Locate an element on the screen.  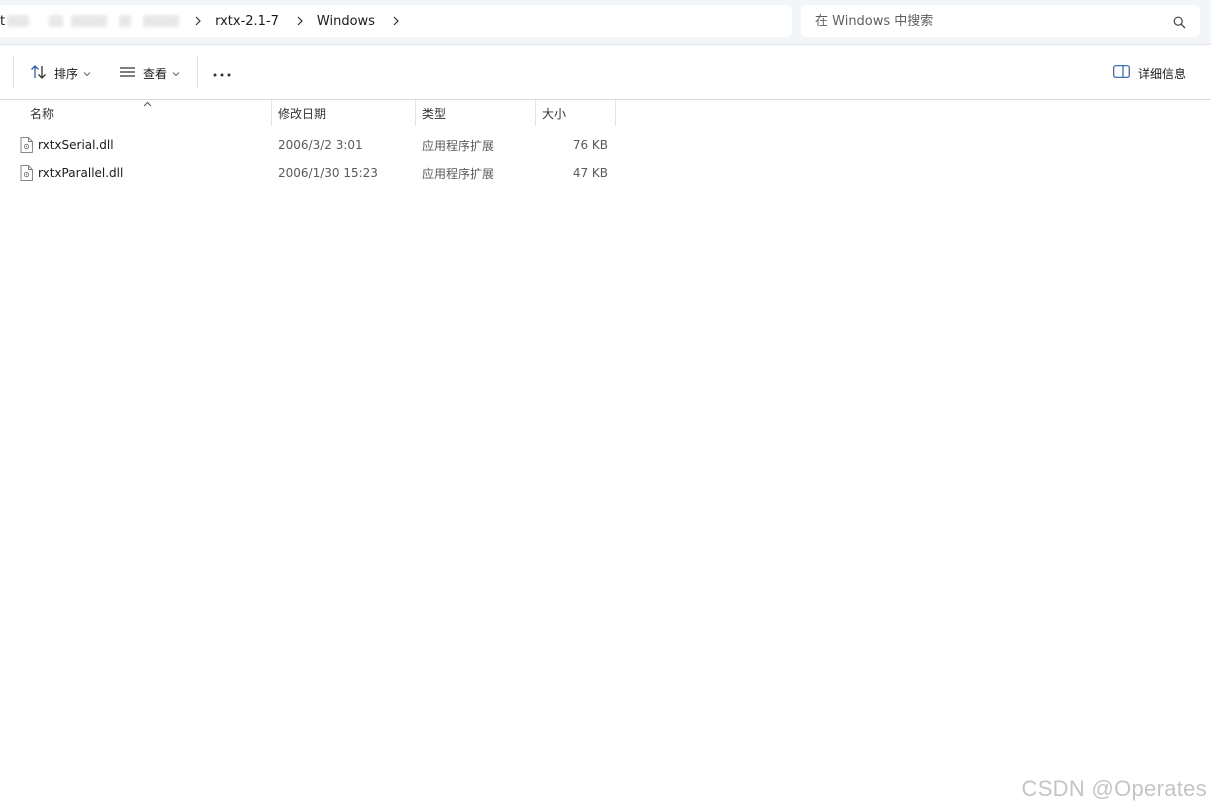
column-header-size-label: 大小 is located at coordinates (554, 113).